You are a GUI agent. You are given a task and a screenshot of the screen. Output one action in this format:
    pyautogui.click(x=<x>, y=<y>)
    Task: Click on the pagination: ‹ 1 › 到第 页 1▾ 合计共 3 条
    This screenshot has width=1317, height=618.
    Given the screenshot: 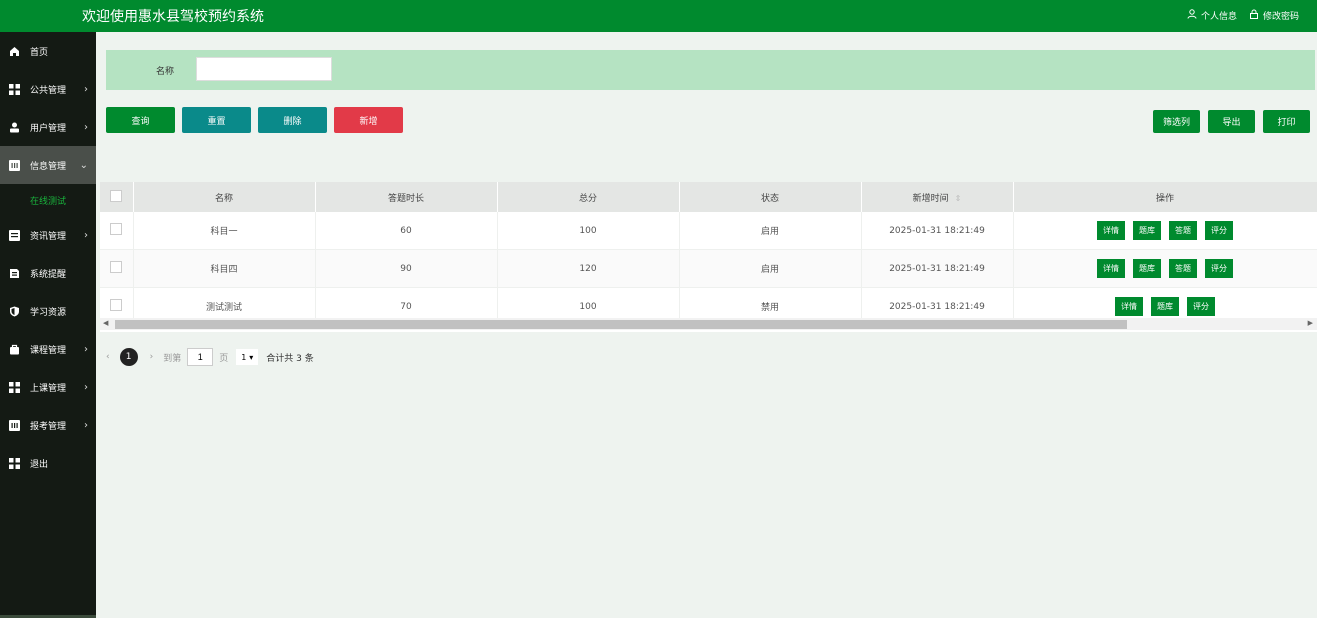 What is the action you would take?
    pyautogui.click(x=210, y=357)
    